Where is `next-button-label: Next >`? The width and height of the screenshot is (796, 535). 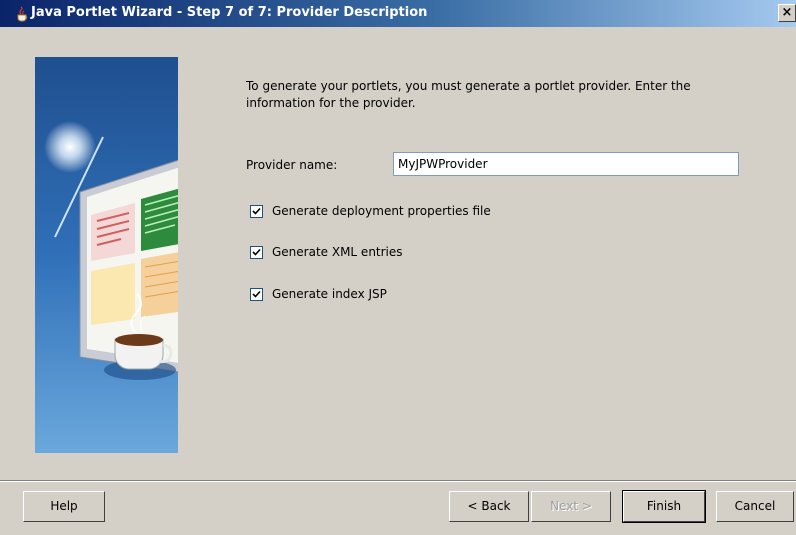 next-button-label: Next > is located at coordinates (571, 506).